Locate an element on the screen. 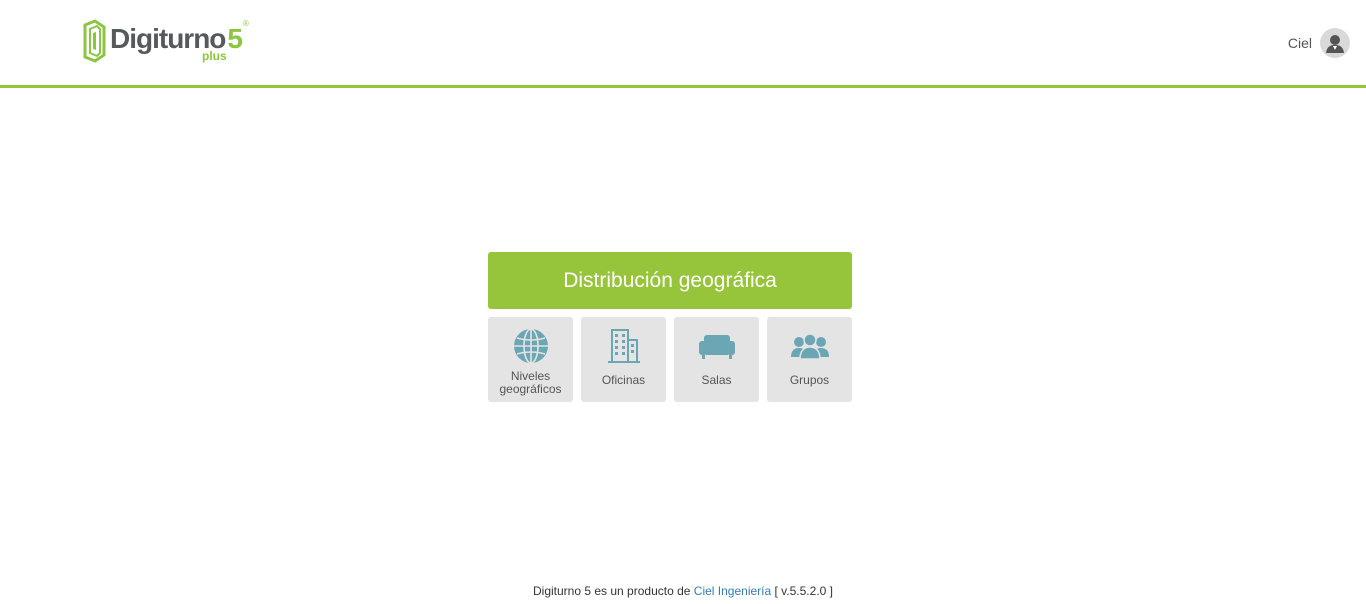 The height and width of the screenshot is (604, 1366). tile-grupos: Grupos is located at coordinates (809, 359).